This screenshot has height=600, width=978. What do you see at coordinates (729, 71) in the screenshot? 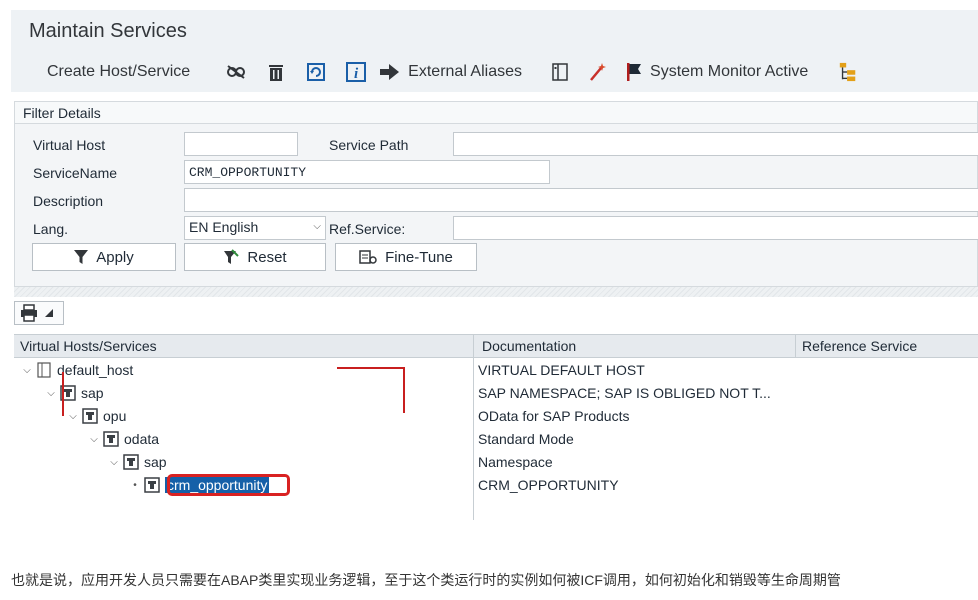
I see `system-monitor-label: System Monitor Active` at bounding box center [729, 71].